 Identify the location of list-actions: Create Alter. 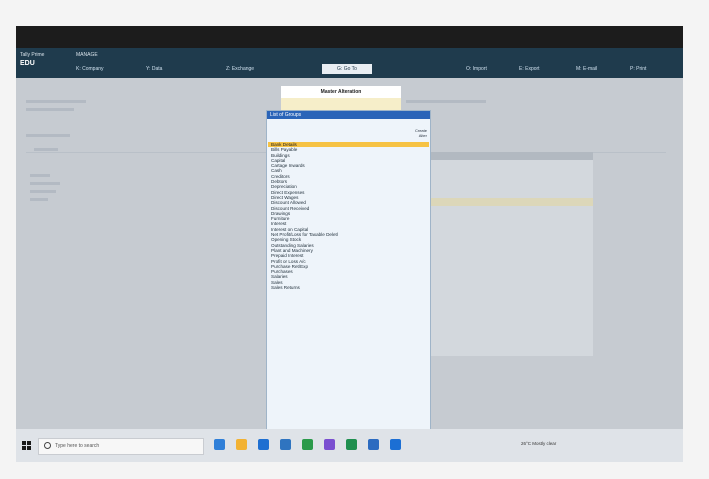
(421, 133).